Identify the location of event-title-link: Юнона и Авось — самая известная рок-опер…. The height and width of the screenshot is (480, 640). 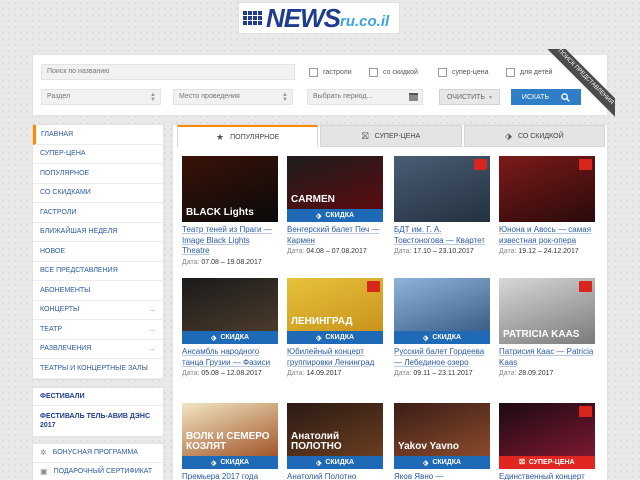
(547, 235).